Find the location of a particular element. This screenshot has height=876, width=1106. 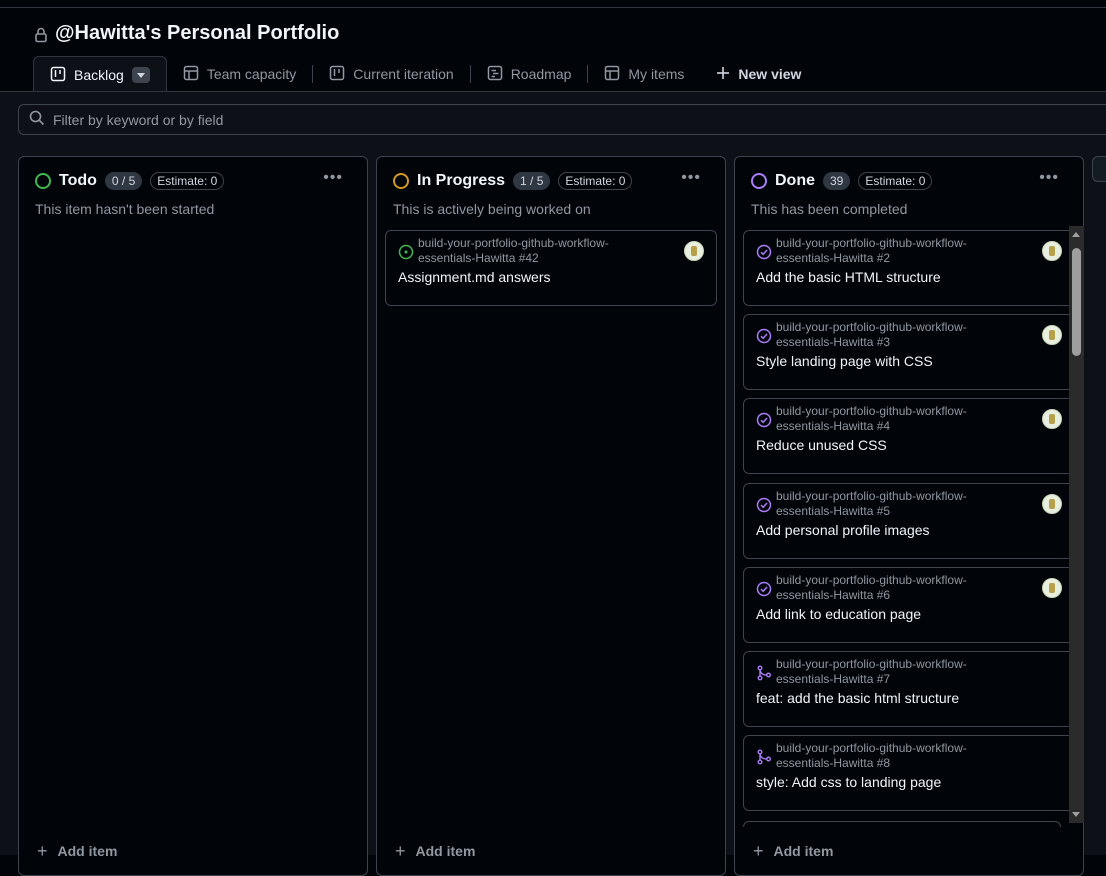

scrollbar-thumb is located at coordinates (1076, 302).